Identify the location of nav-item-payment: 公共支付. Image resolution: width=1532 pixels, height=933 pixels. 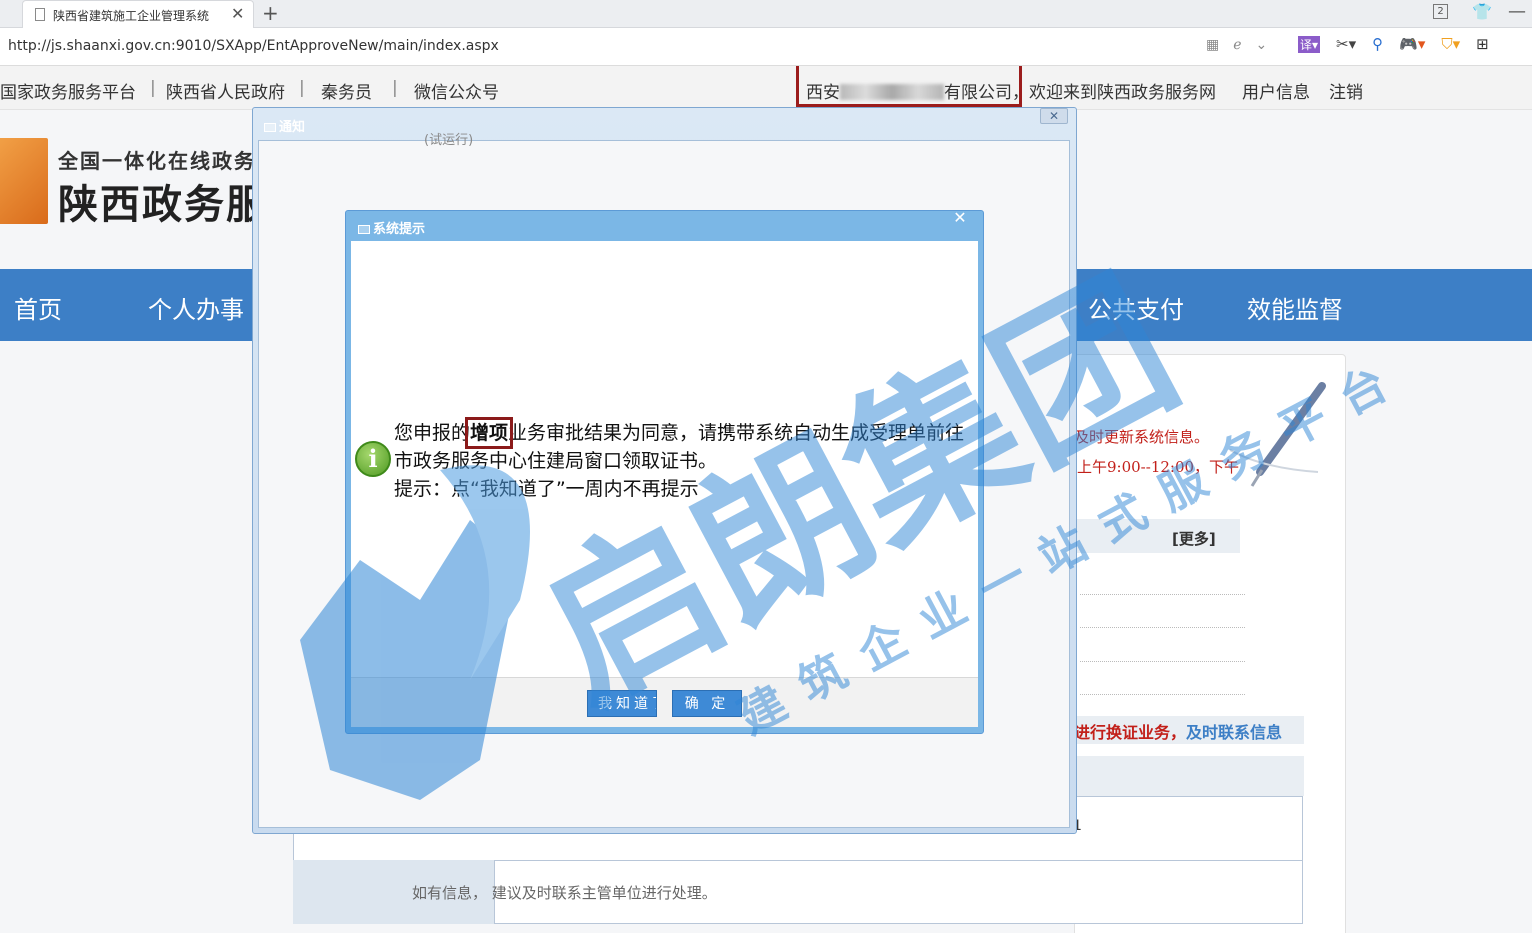
(1136, 307).